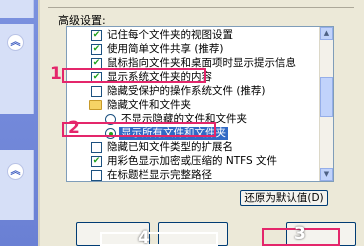 This screenshot has width=364, height=246. I want to click on list-item: ✔ 记住每个文件夹的视图设置, so click(200, 35).